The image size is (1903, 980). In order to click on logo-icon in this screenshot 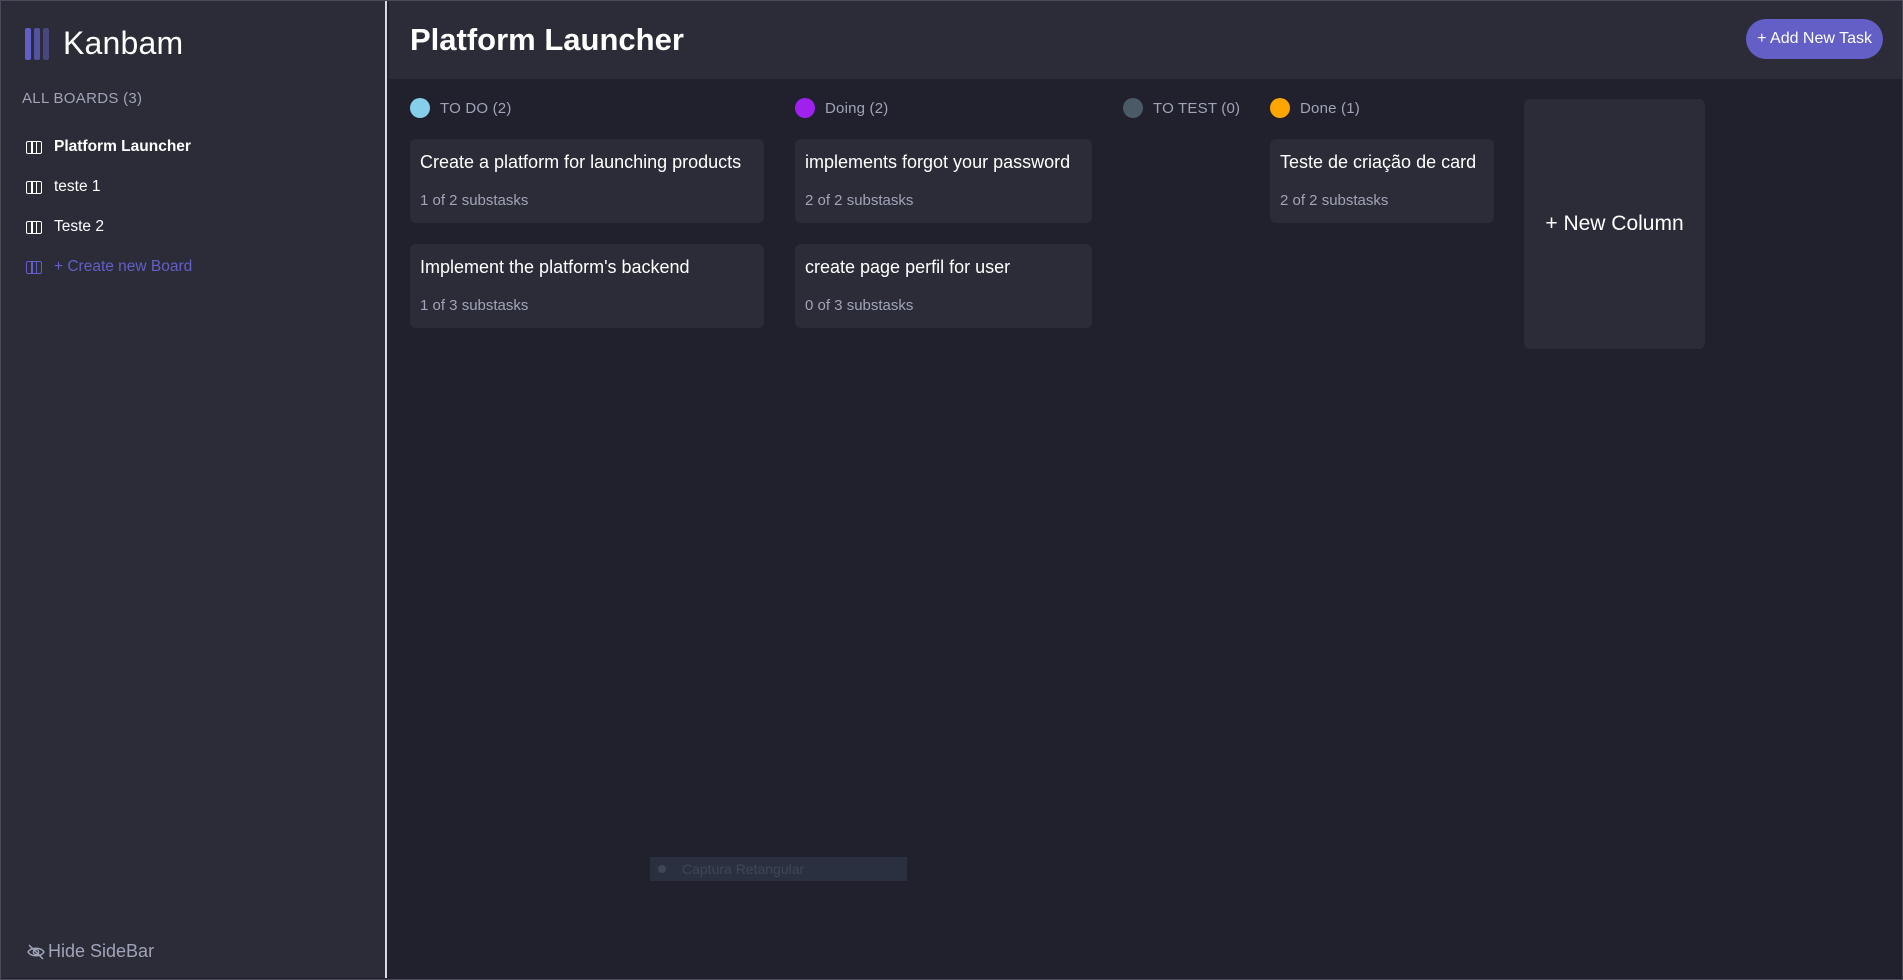, I will do `click(37, 43)`.